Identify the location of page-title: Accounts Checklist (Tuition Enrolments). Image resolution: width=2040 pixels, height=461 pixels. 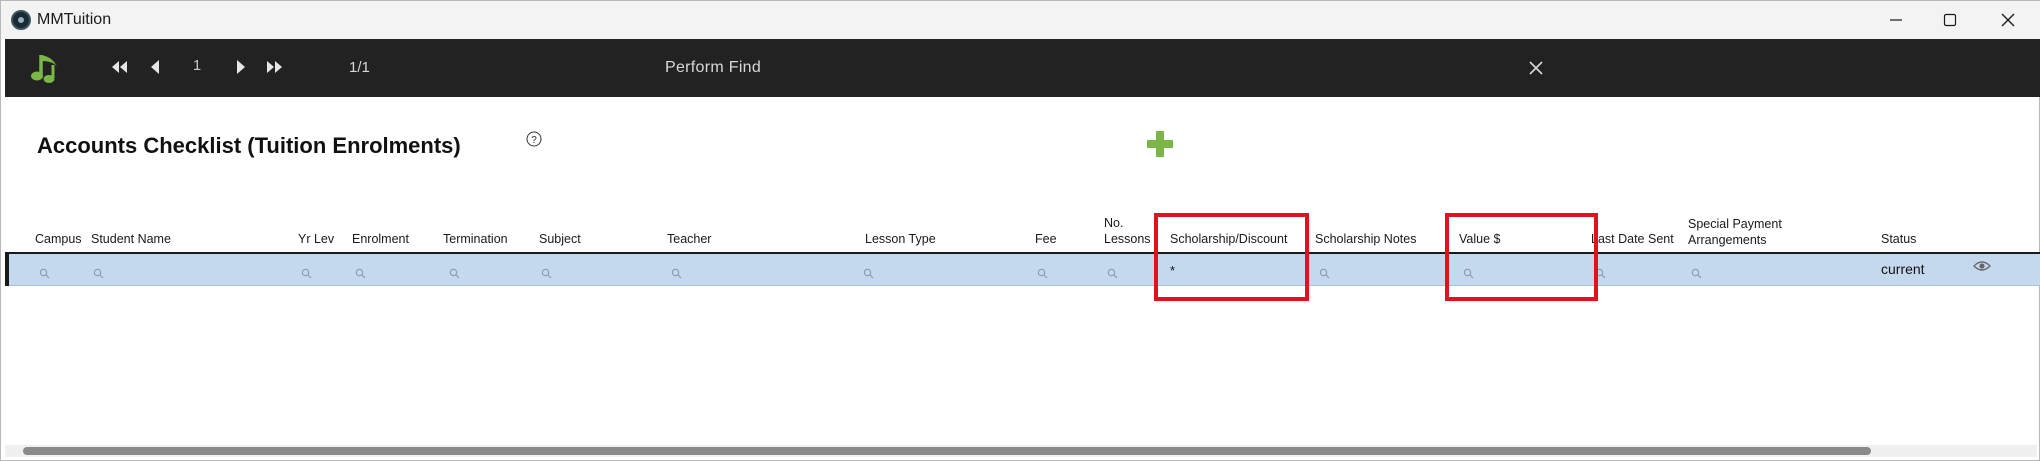
(249, 145).